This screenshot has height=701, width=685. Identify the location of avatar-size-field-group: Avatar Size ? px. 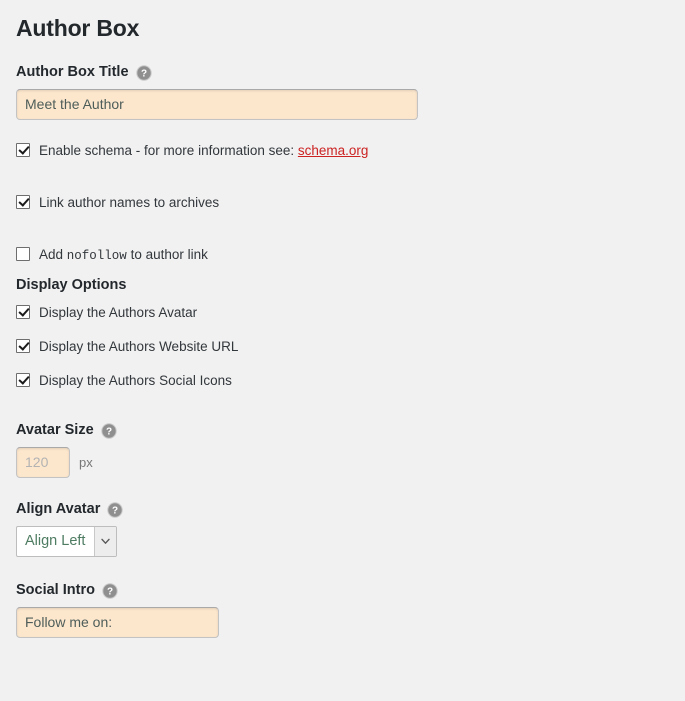
(350, 450).